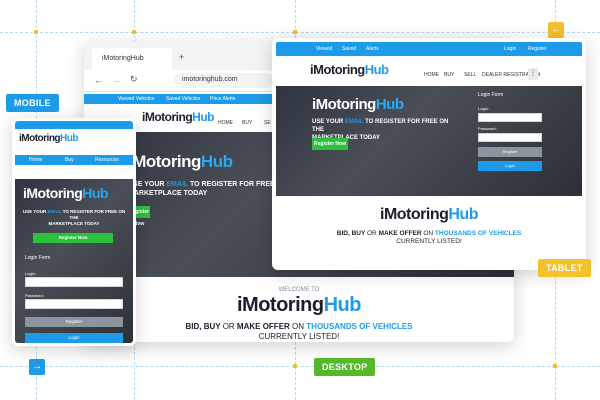 The height and width of the screenshot is (400, 600). I want to click on mobile-tag: MOBILE, so click(32, 103).